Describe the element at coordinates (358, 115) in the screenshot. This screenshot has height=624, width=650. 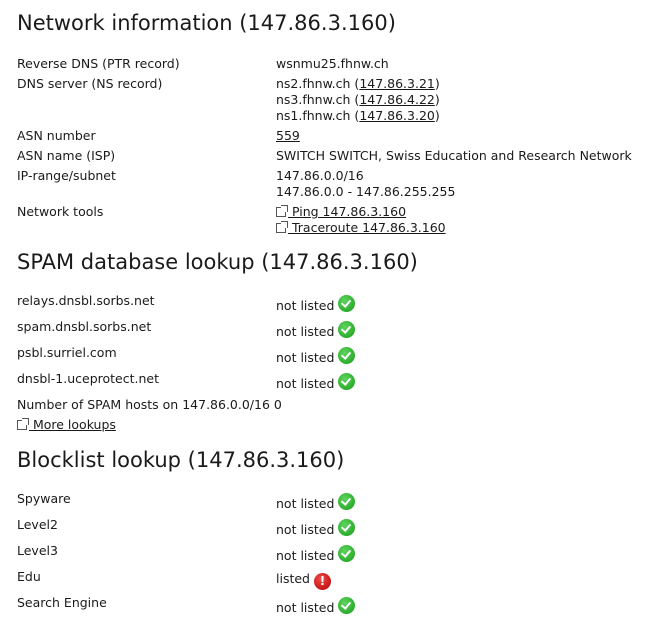
I see `dns-server-3: ns1.fhnw.ch (147.86.3.20)` at that location.